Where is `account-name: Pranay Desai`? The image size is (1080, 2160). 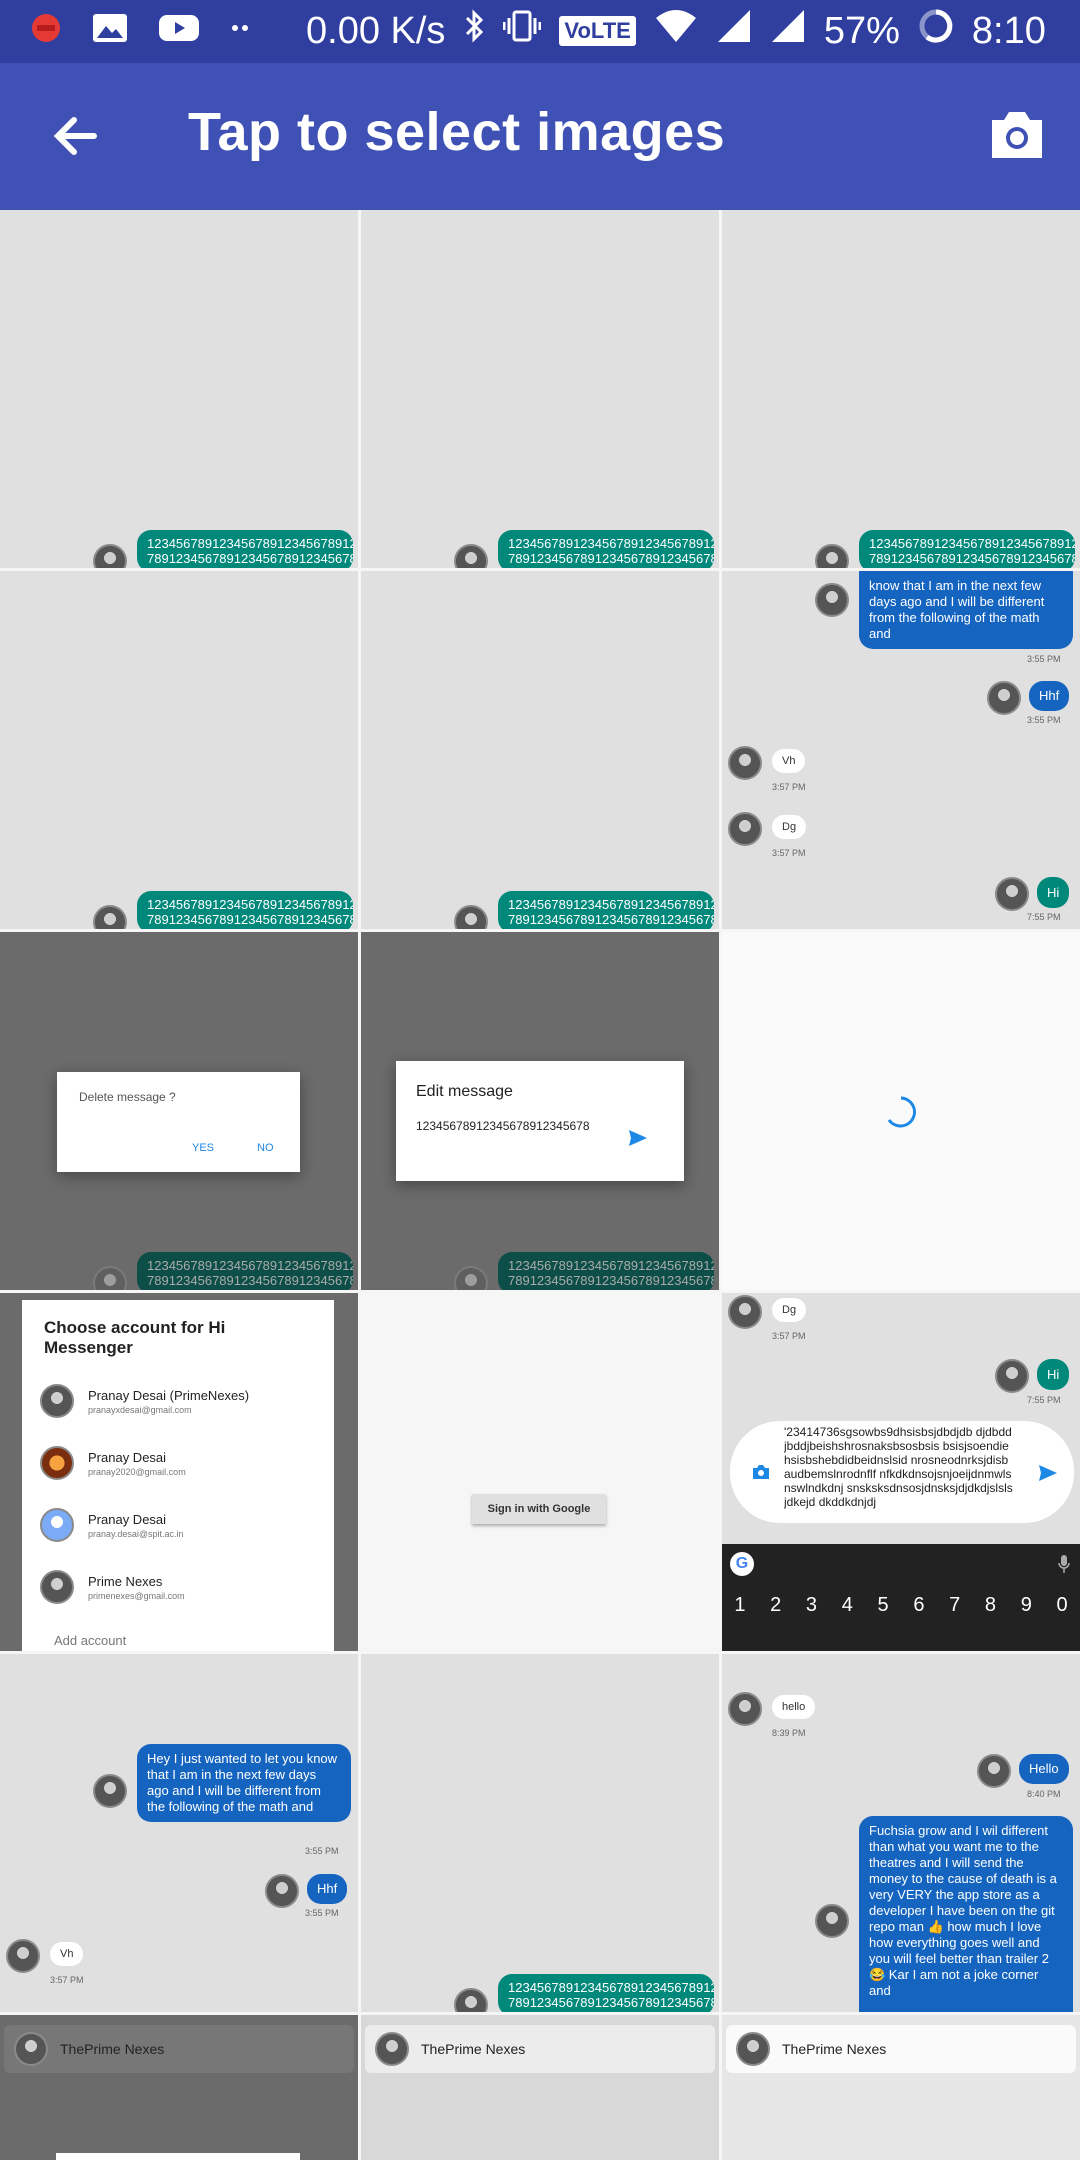 account-name: Pranay Desai is located at coordinates (127, 1457).